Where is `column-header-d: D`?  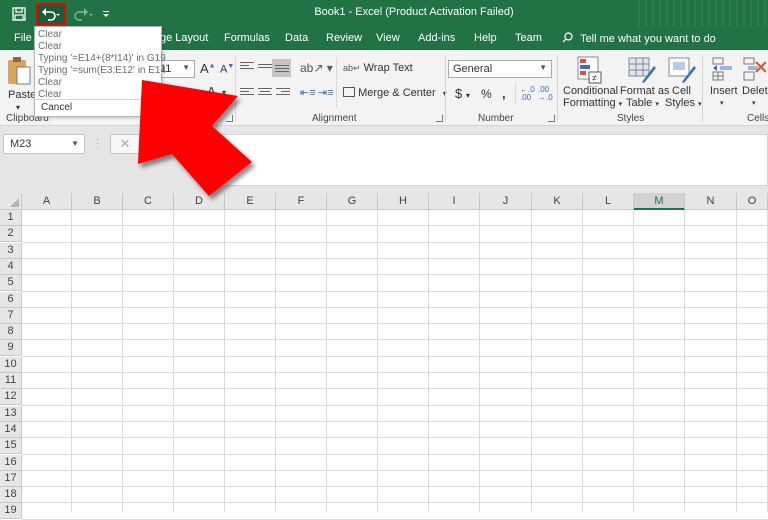 column-header-d: D is located at coordinates (199, 201).